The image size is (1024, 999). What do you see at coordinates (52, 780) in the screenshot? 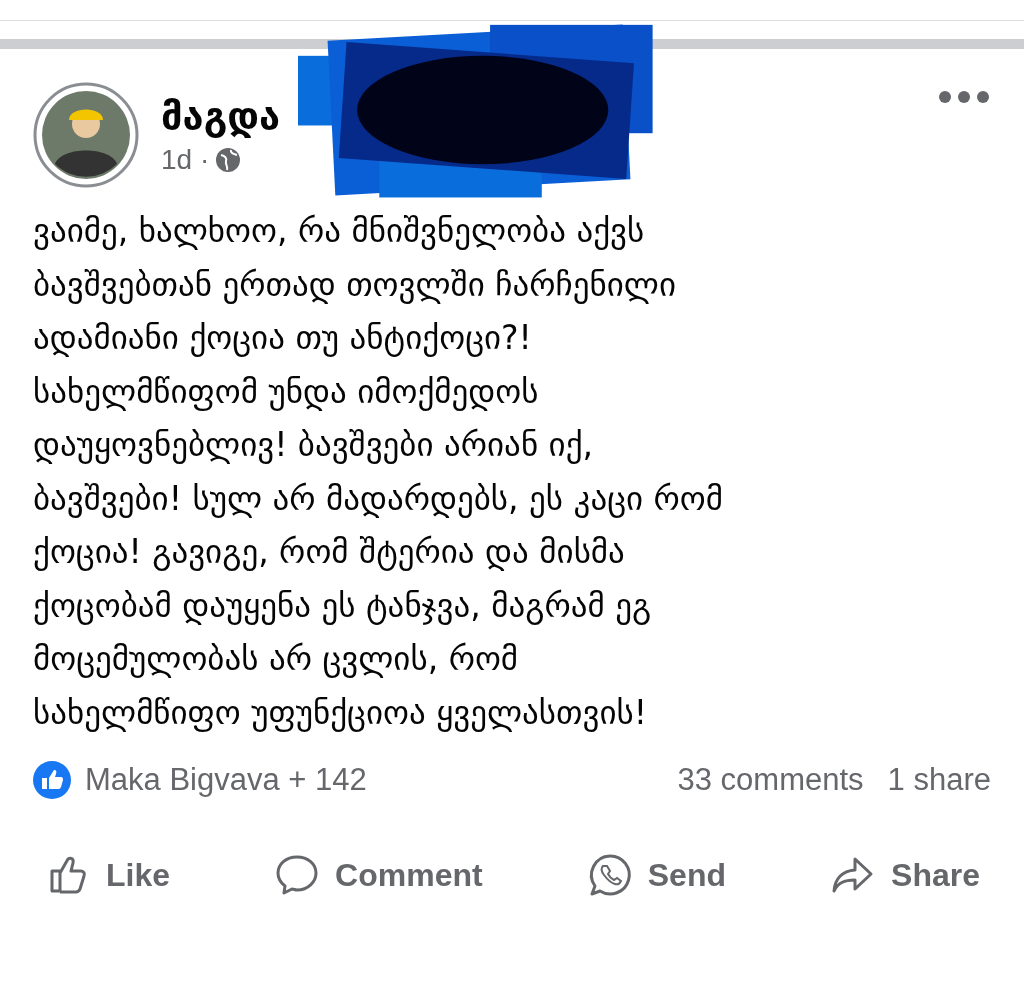
I see `like-reaction-icon` at bounding box center [52, 780].